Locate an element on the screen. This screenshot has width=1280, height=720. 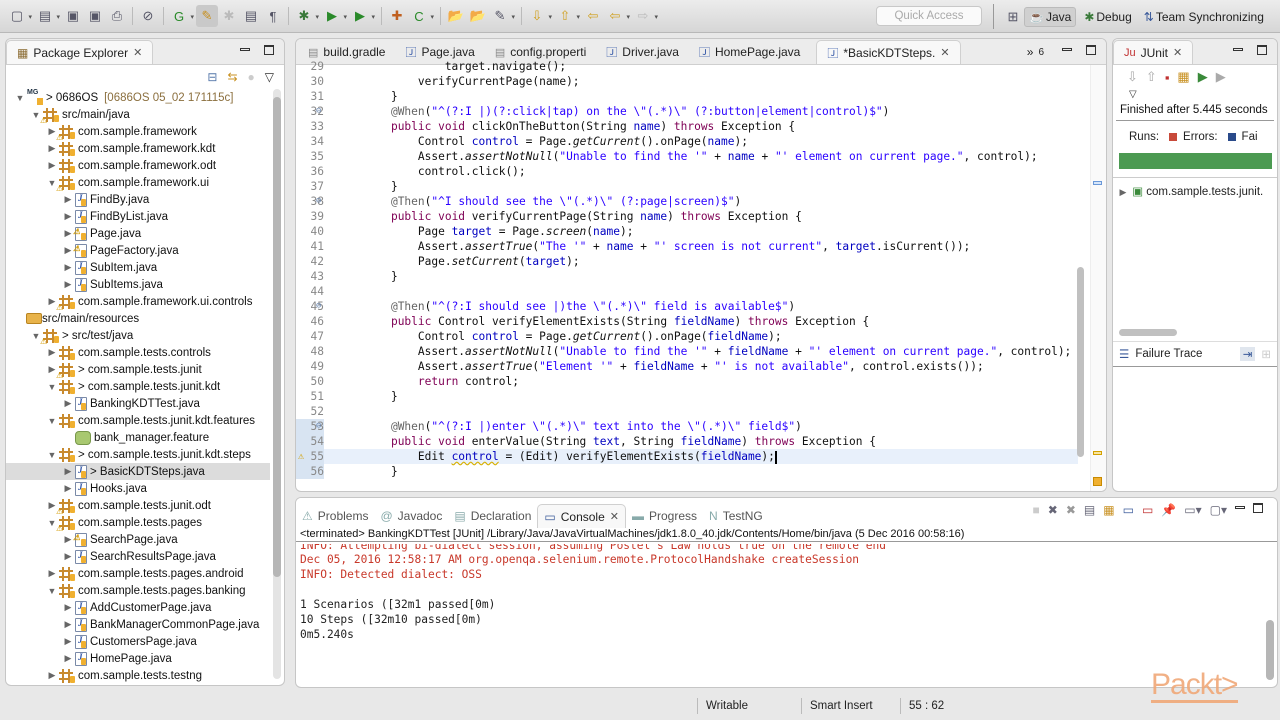
tree-item: ▶com.sample.framework is located at coordinates (138, 132).